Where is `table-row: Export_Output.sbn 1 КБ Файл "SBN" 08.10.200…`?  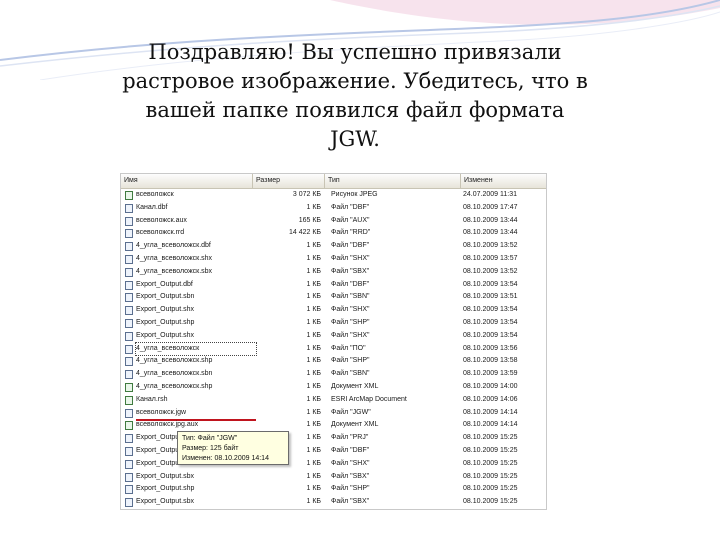 table-row: Export_Output.sbn 1 КБ Файл "SBN" 08.10.200… is located at coordinates (333, 297).